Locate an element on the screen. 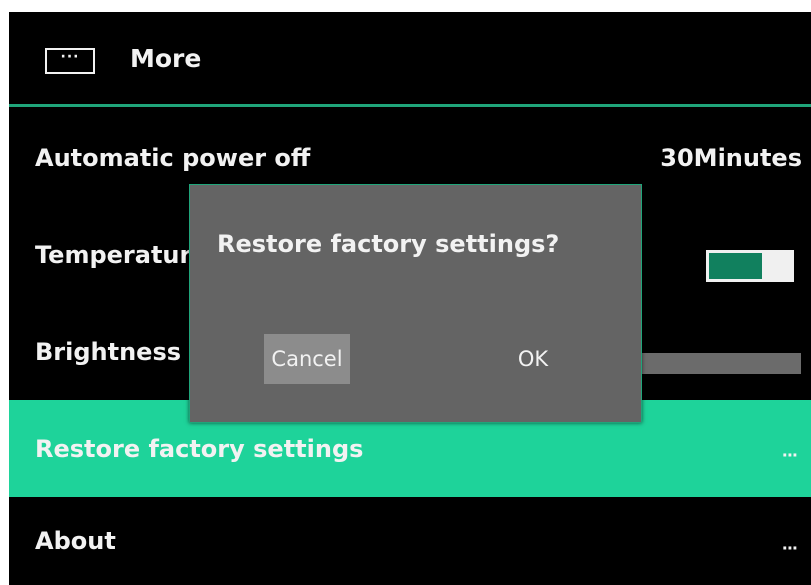 The height and width of the screenshot is (585, 811). setting-label: Restore factory settings is located at coordinates (199, 448).